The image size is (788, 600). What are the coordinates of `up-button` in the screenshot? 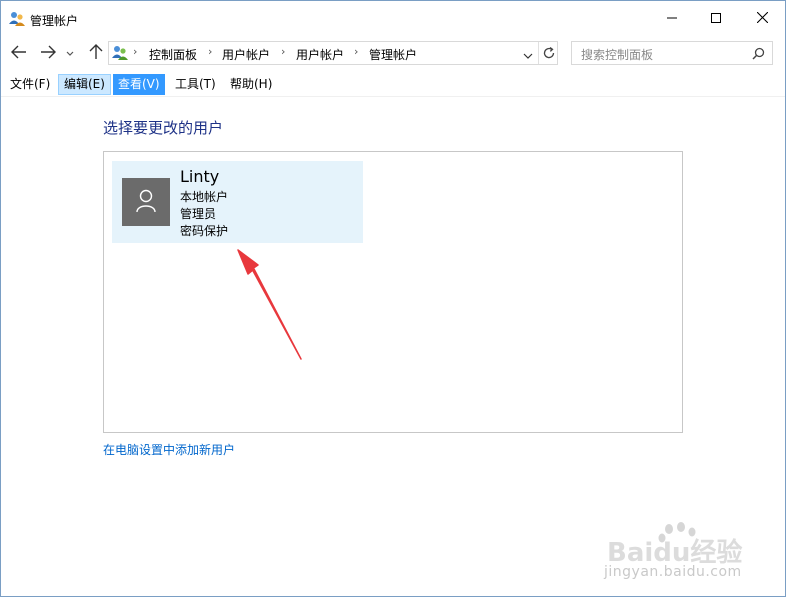 It's located at (96, 53).